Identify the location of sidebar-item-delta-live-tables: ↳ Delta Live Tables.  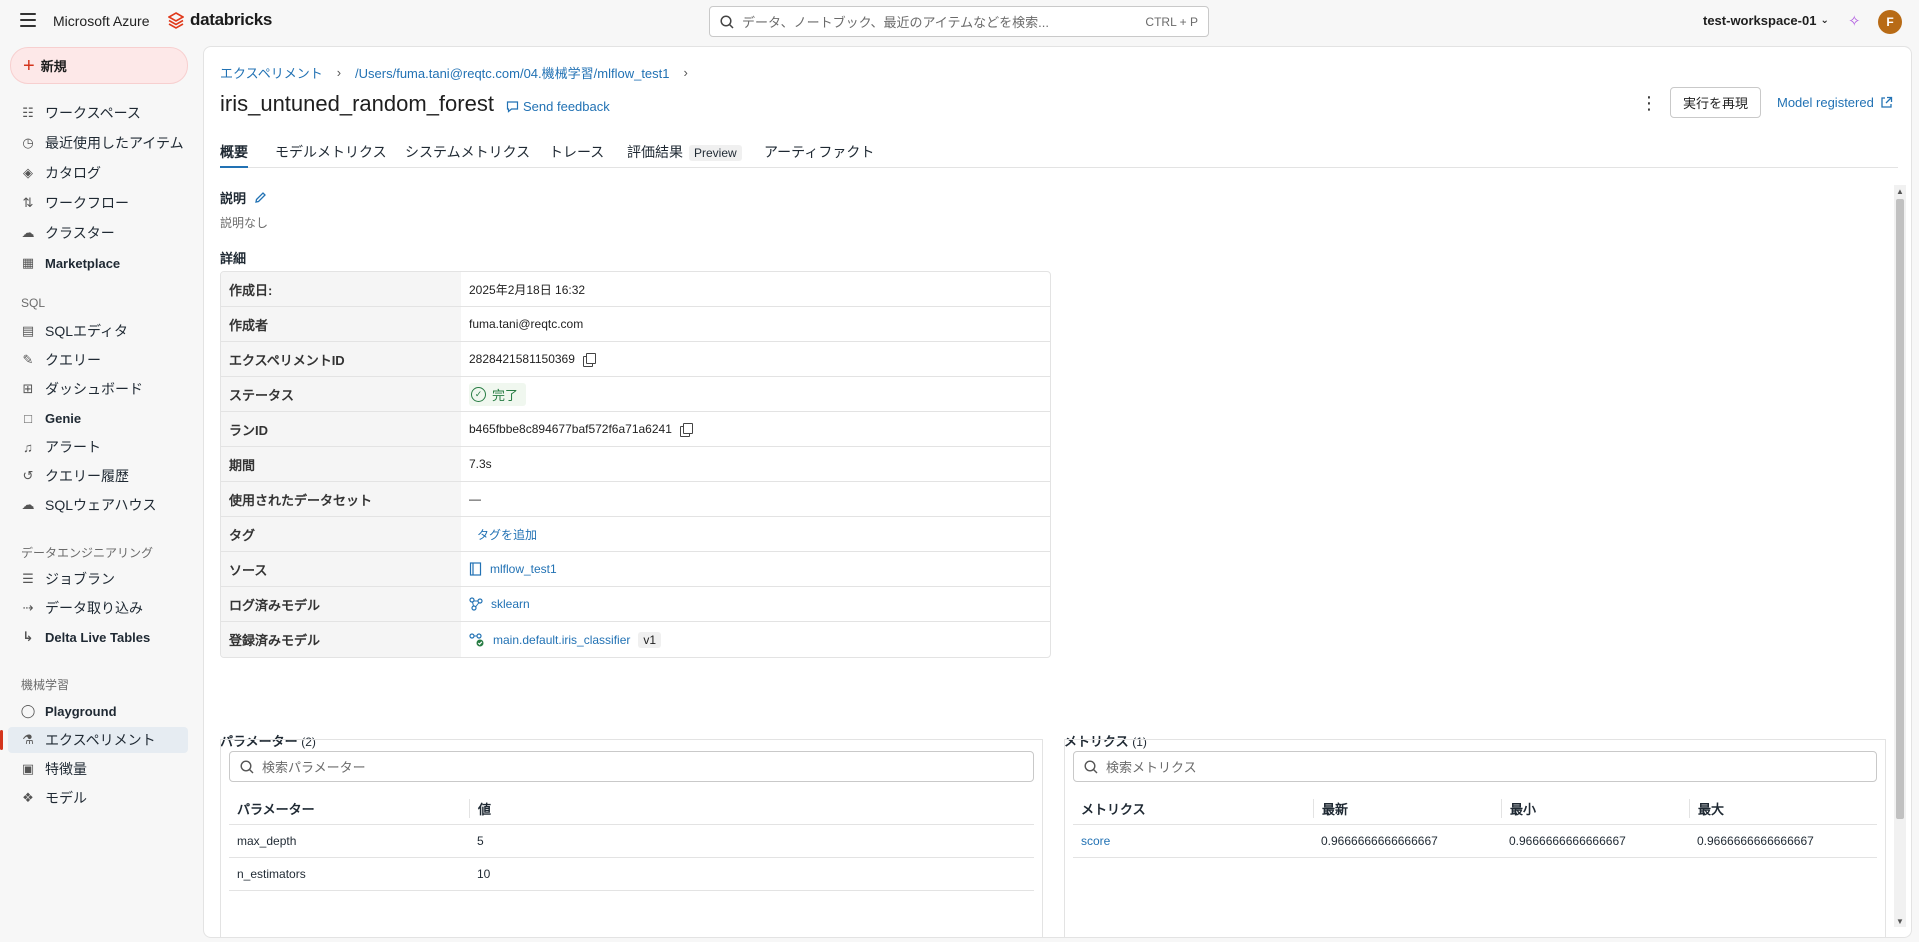
(98, 637).